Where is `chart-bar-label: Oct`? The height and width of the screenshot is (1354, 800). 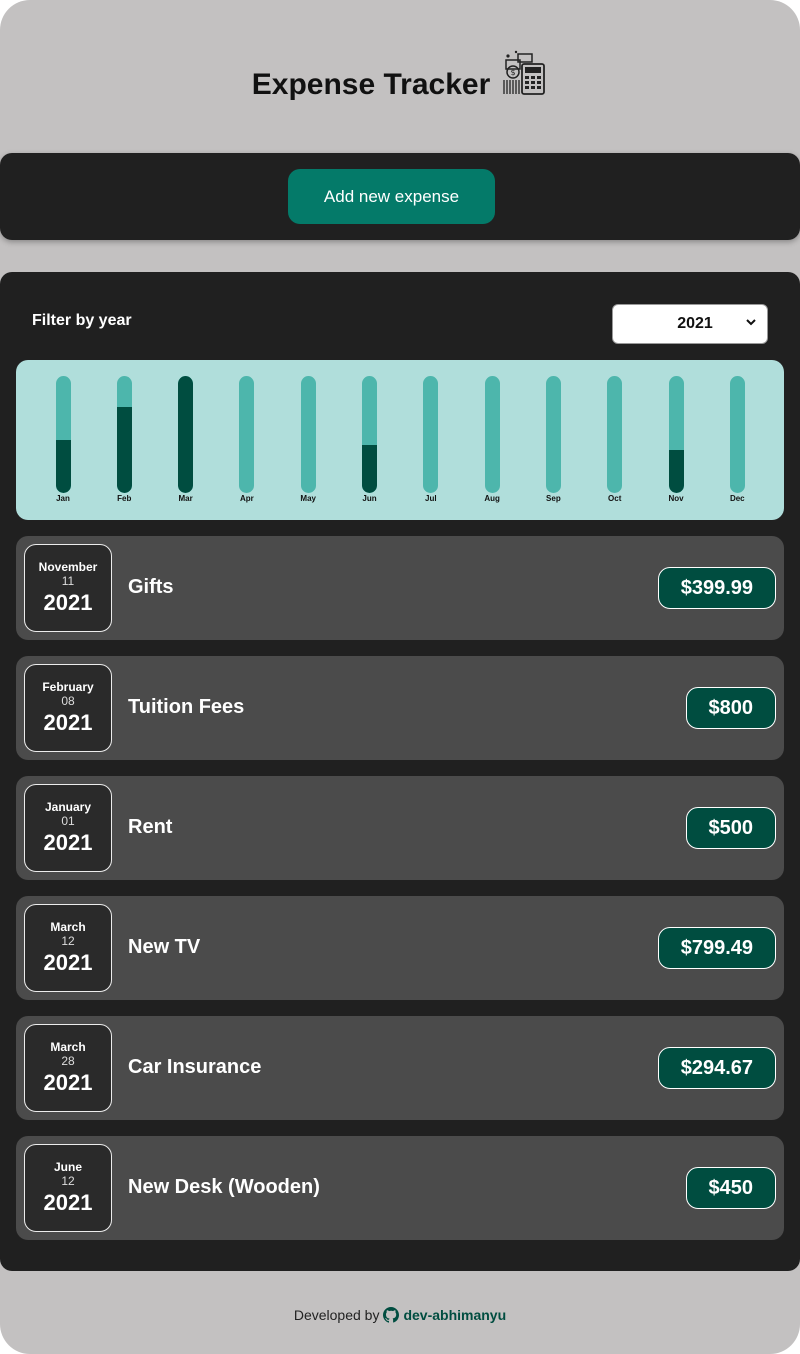
chart-bar-label: Oct is located at coordinates (615, 498).